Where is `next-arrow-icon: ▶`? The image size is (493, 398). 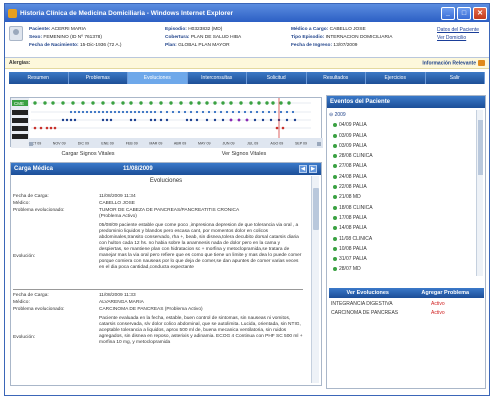 next-arrow-icon: ▶ is located at coordinates (313, 169).